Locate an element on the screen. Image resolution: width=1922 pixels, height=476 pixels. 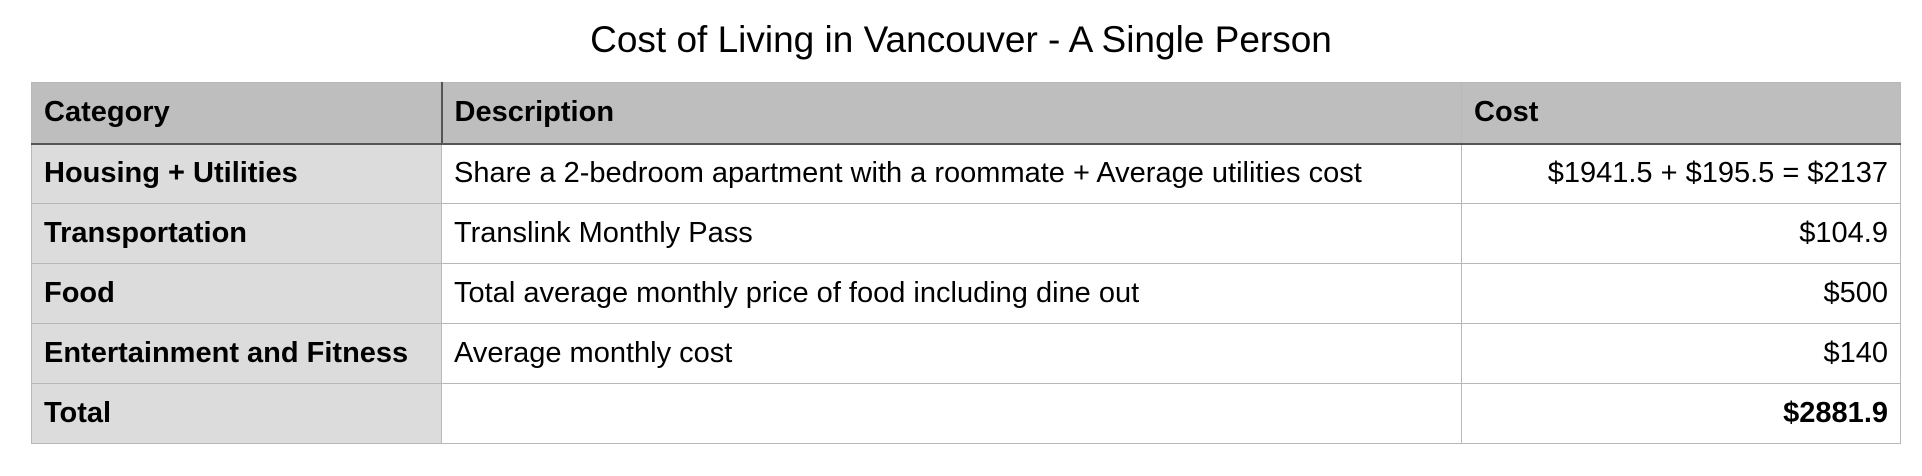
header-category: Category is located at coordinates (237, 113).